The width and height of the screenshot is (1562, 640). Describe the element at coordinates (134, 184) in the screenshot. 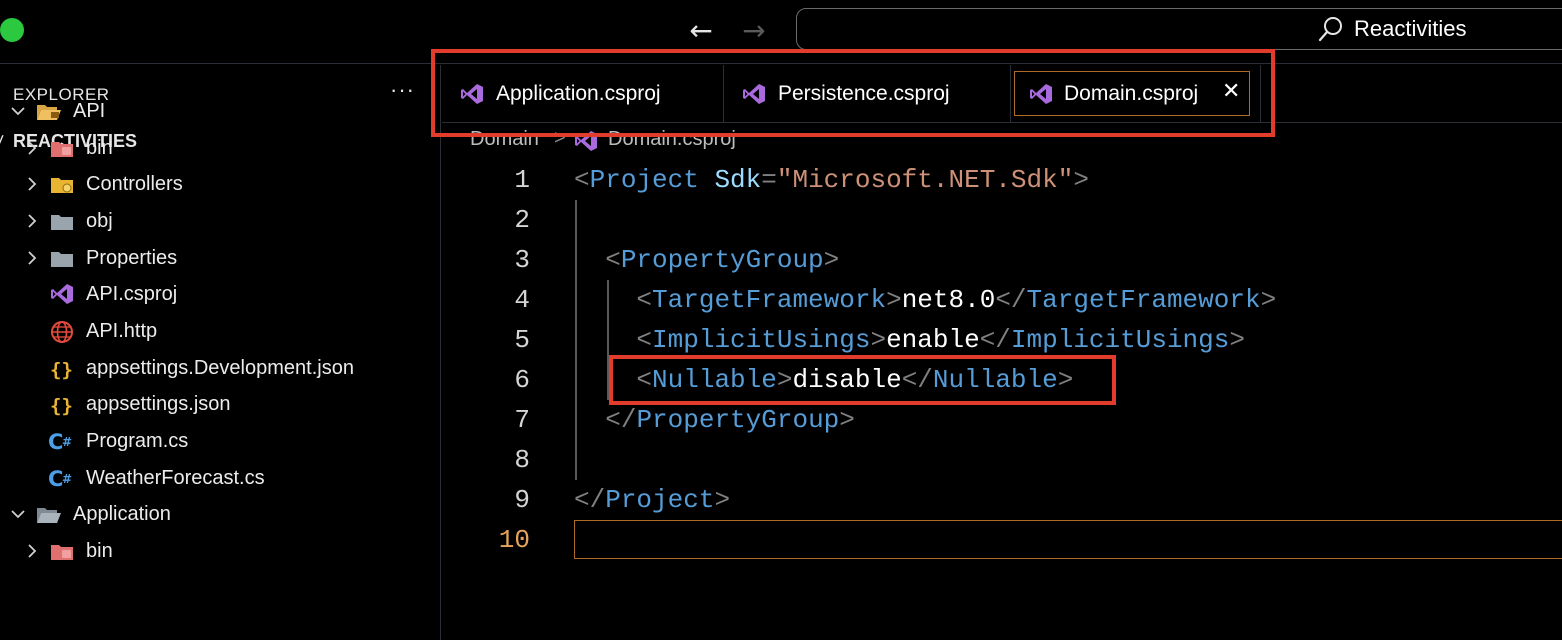

I see `tree-item-label: Controllers` at that location.